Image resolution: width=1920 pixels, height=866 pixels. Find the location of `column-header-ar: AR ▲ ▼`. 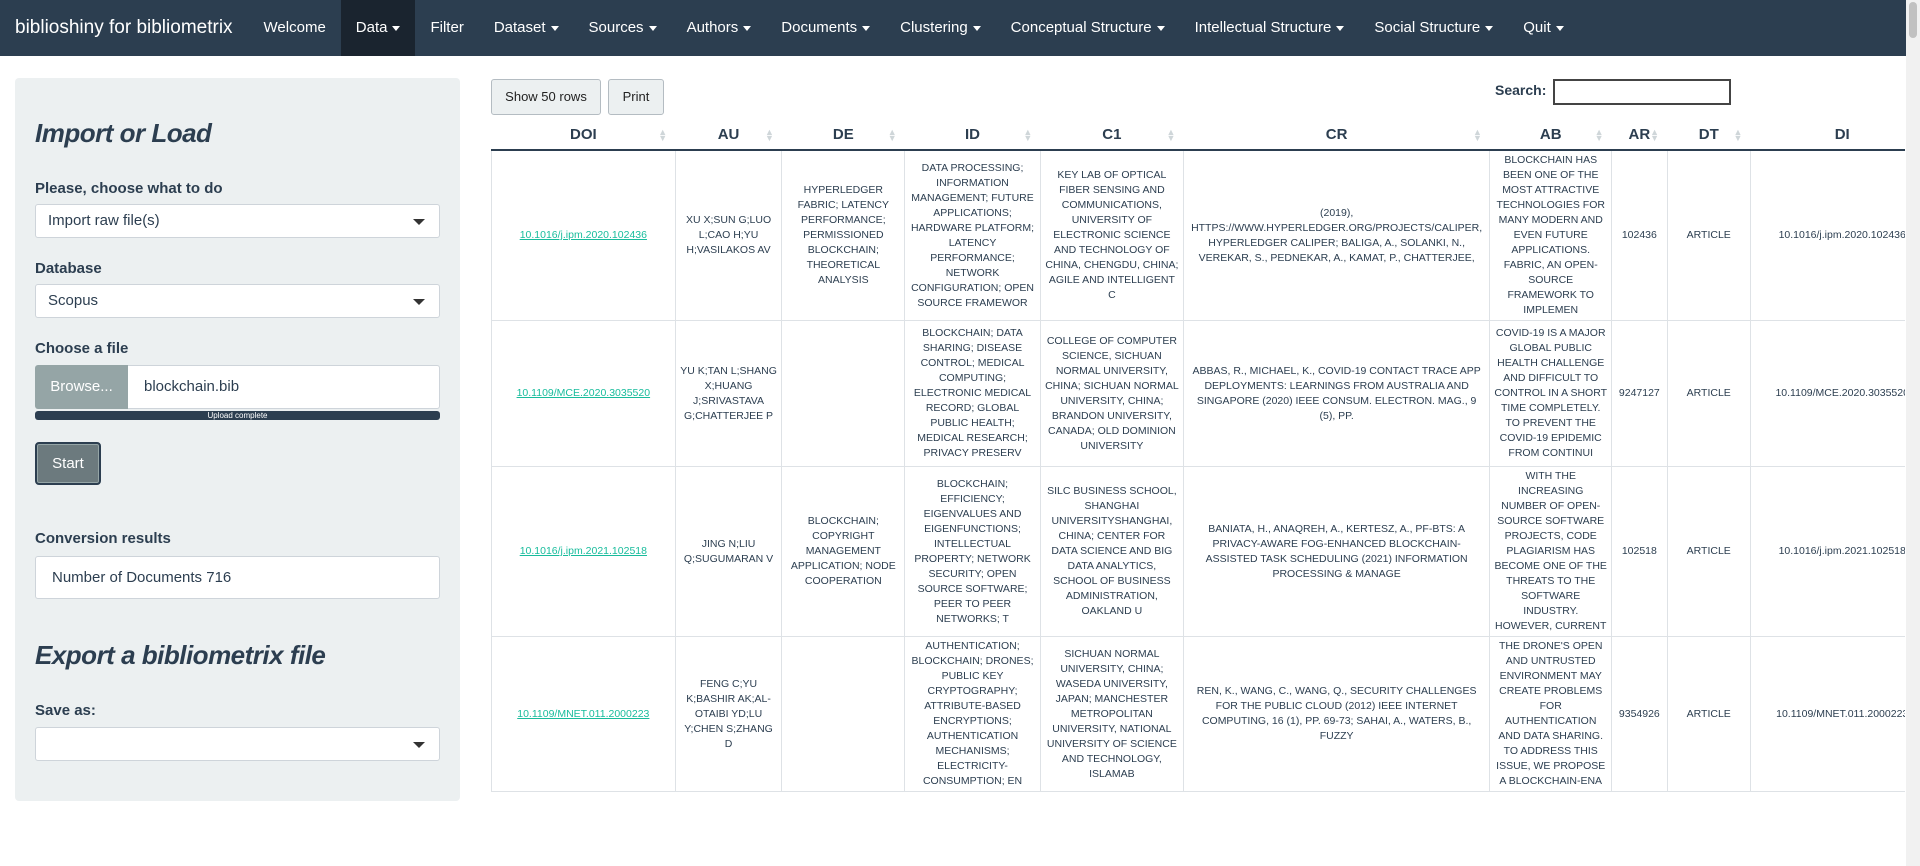

column-header-ar: AR ▲ ▼ is located at coordinates (1639, 135).